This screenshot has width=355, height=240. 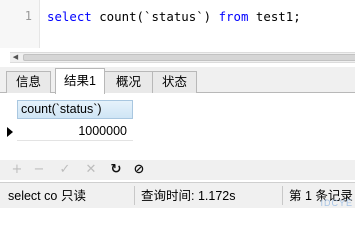 What do you see at coordinates (174, 82) in the screenshot?
I see `tab-status: 状态` at bounding box center [174, 82].